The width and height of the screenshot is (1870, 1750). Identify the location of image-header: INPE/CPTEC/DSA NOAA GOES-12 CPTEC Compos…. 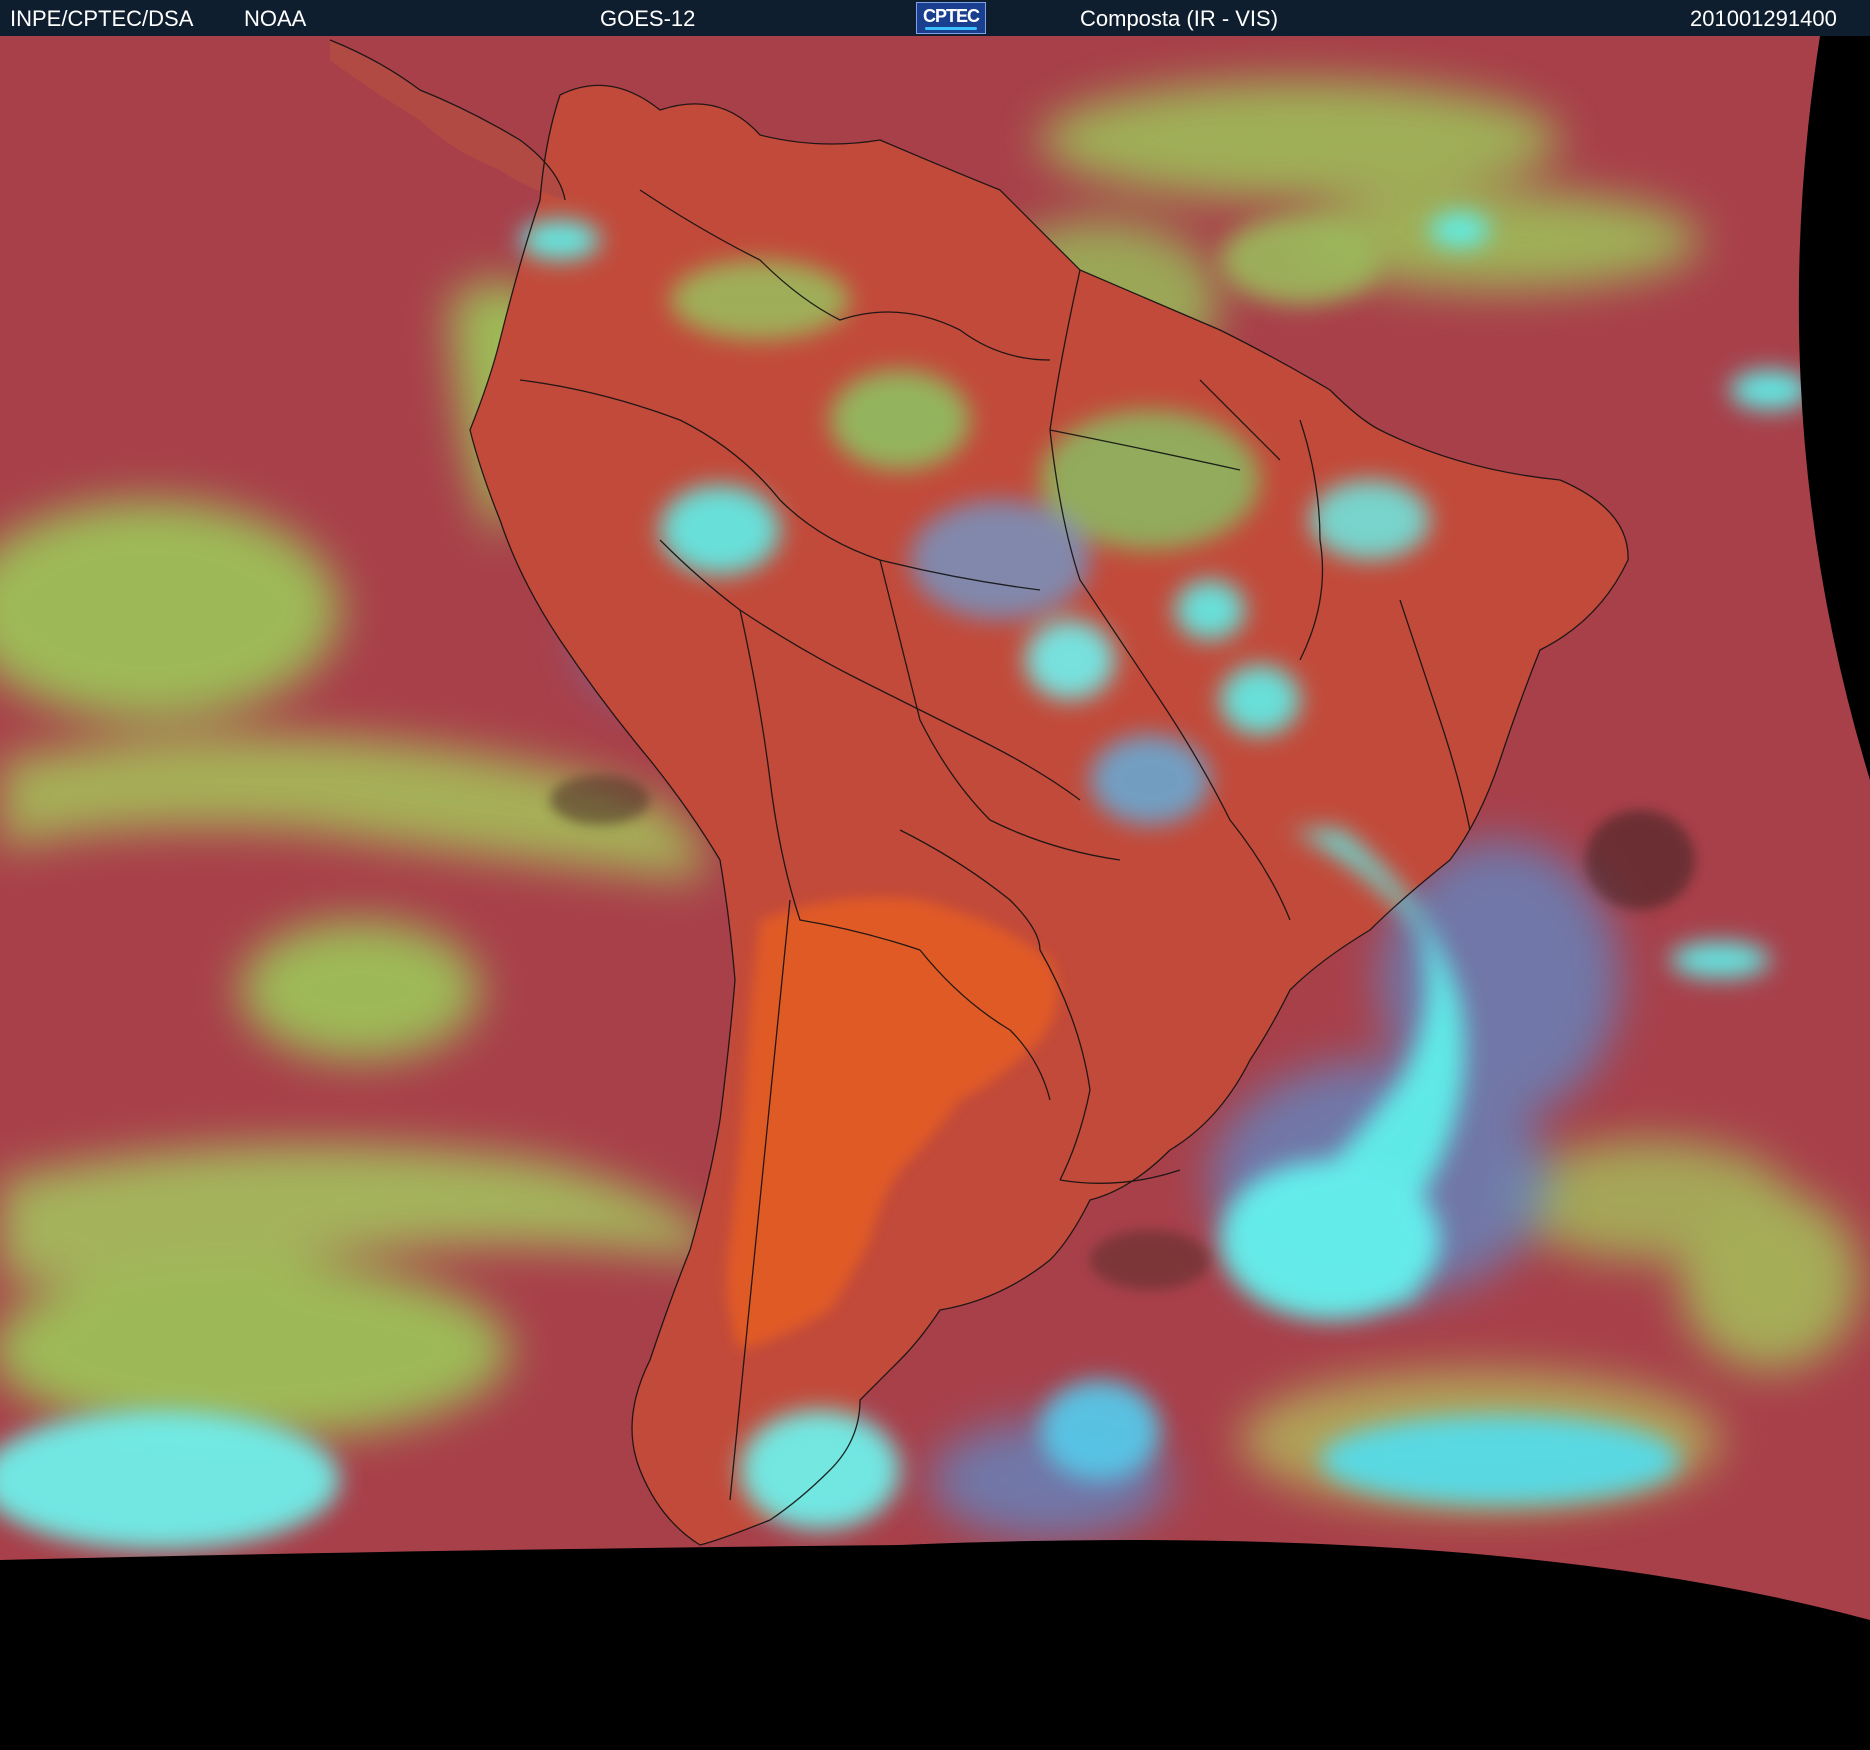
(935, 18).